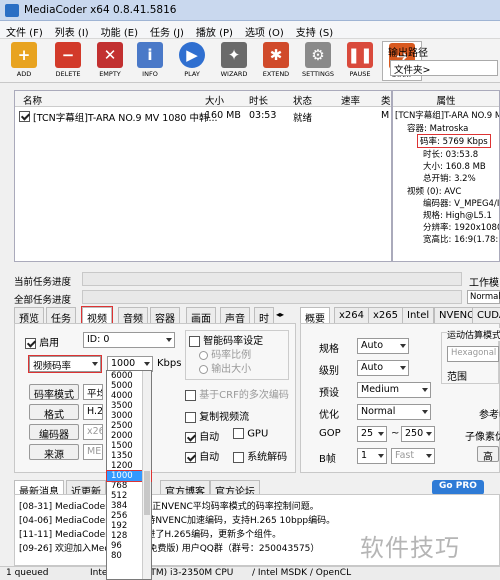 The width and height of the screenshot is (500, 580). What do you see at coordinates (372, 345) in the screenshot?
I see `profile-value: Auto` at bounding box center [372, 345].